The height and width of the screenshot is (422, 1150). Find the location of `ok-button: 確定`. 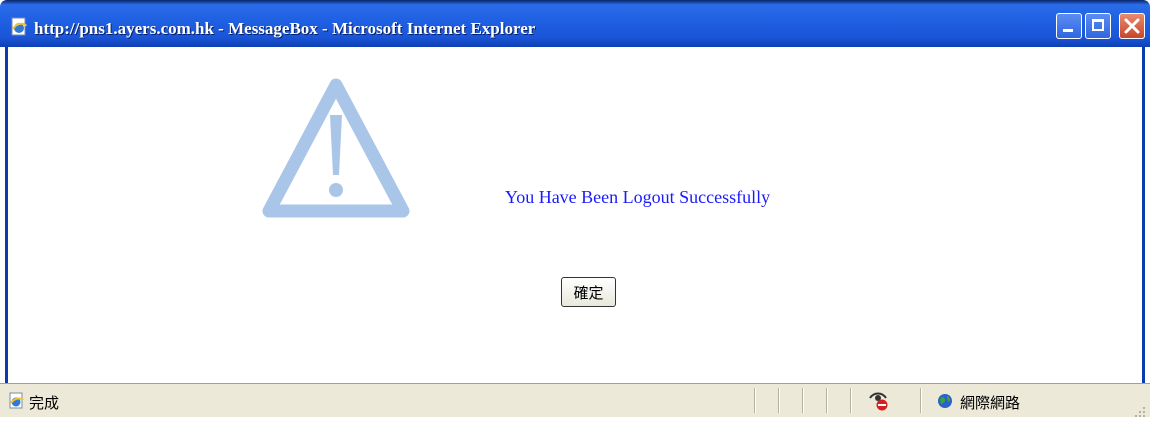

ok-button: 確定 is located at coordinates (588, 292).